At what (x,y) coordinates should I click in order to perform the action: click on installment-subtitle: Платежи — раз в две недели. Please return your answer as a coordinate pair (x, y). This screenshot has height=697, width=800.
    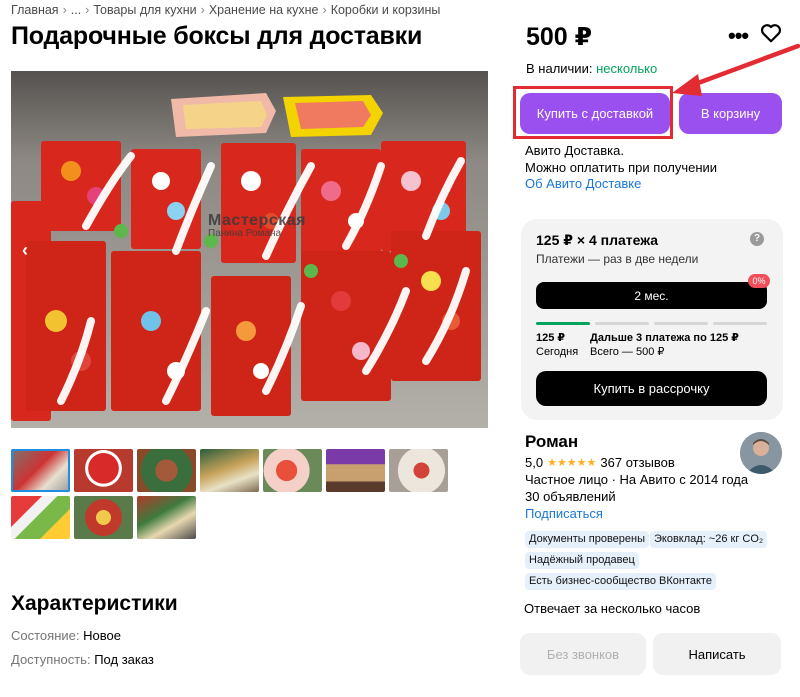
    Looking at the image, I should click on (617, 259).